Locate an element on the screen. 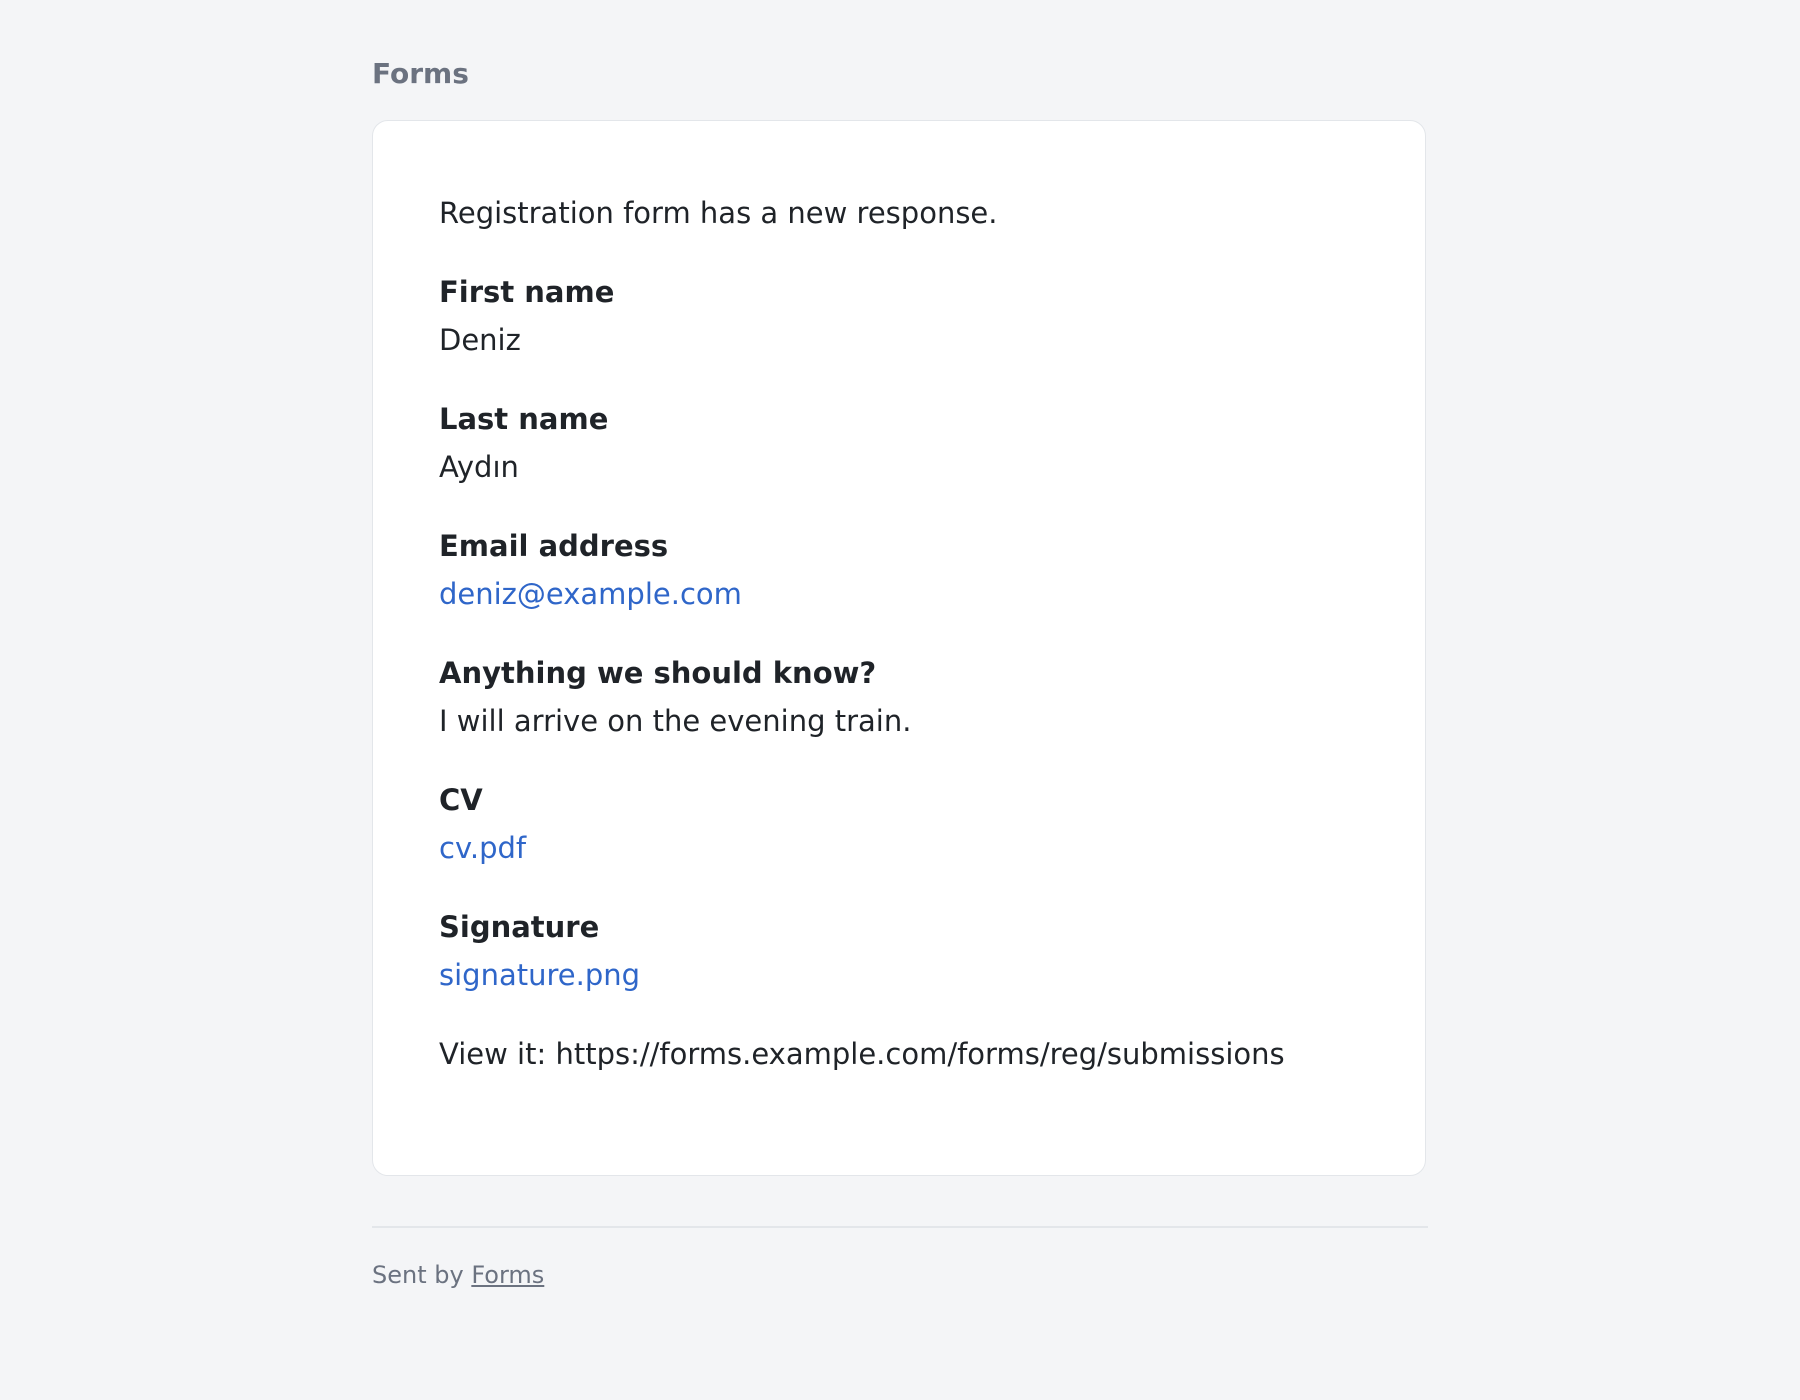  field-label: Email address is located at coordinates (554, 546).